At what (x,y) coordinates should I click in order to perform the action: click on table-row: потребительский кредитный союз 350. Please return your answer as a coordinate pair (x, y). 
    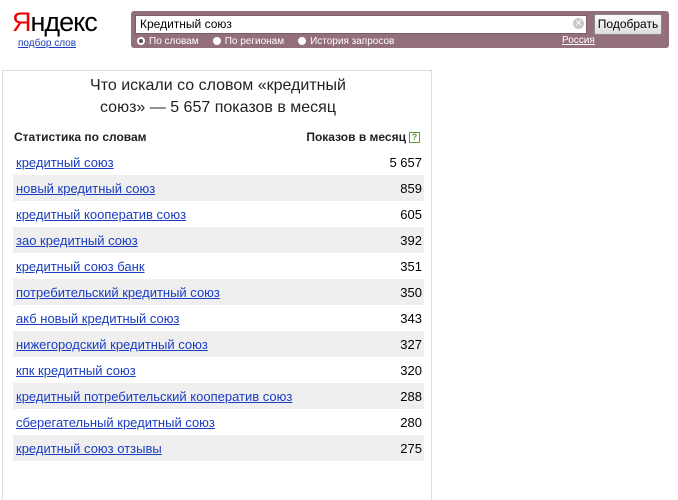
    Looking at the image, I should click on (218, 292).